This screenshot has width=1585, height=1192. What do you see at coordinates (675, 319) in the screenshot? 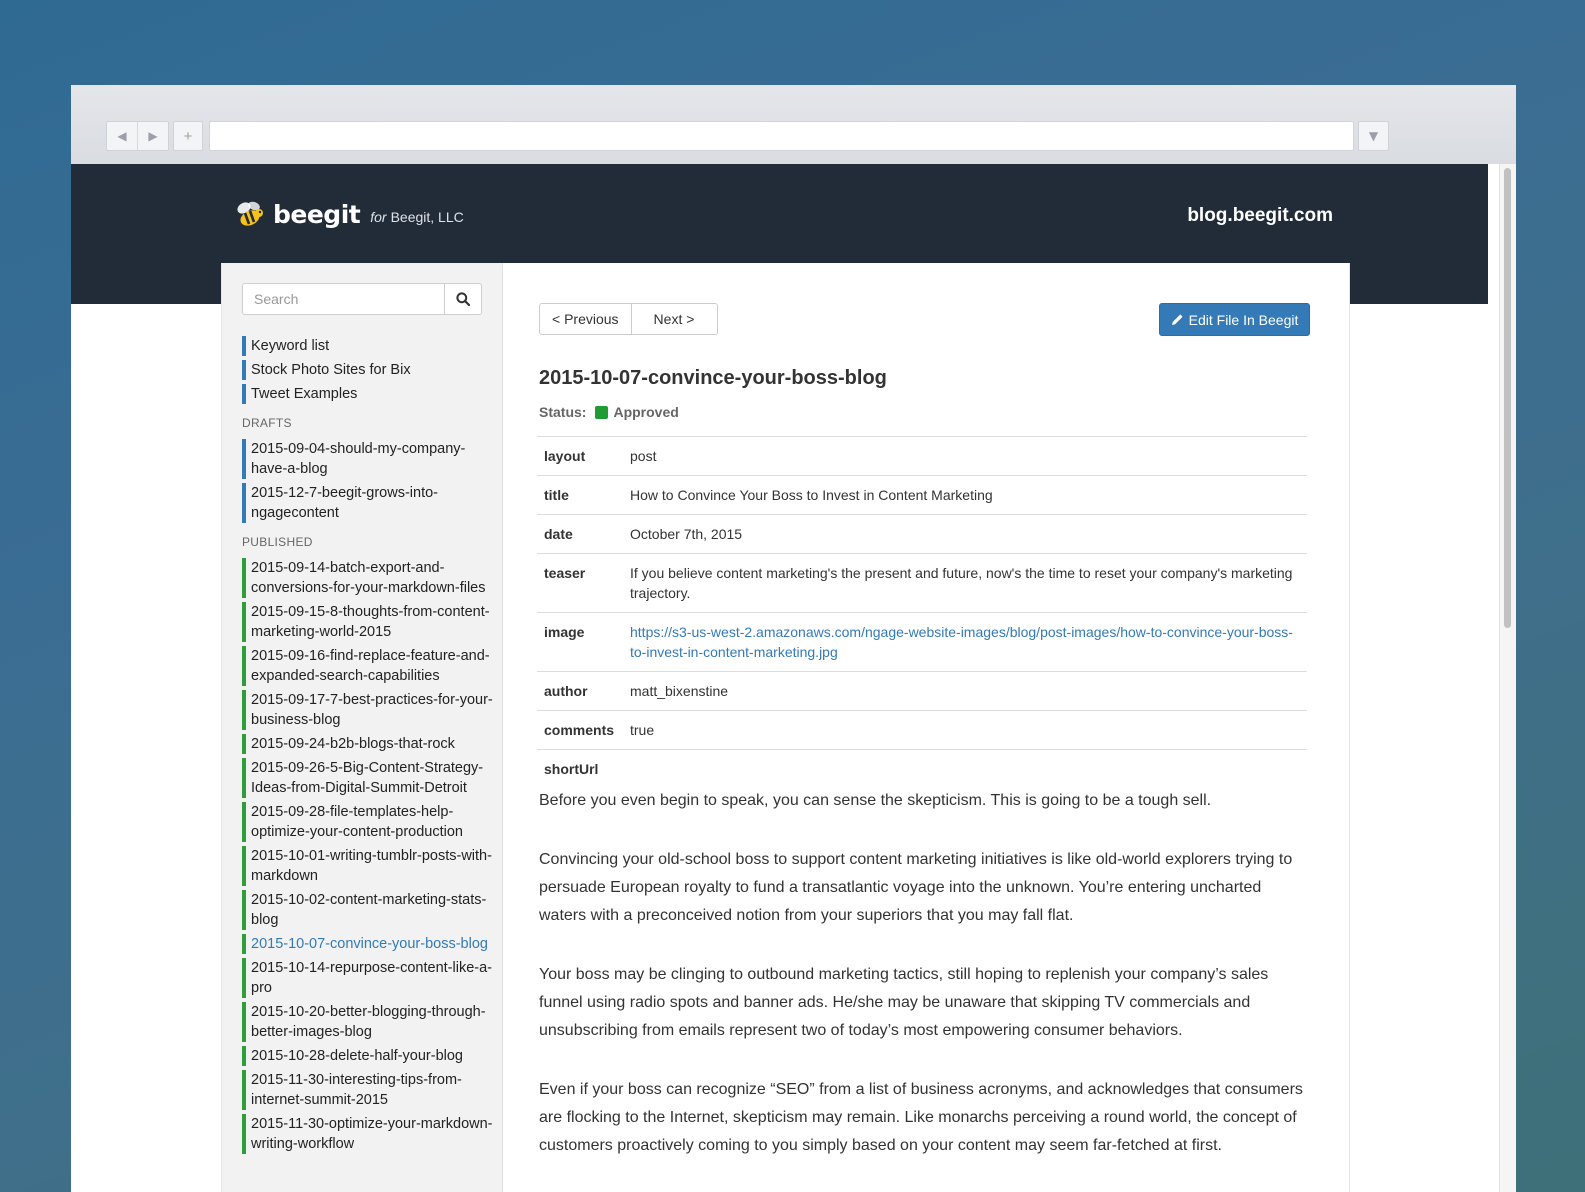
I see `next-button: Next >` at bounding box center [675, 319].